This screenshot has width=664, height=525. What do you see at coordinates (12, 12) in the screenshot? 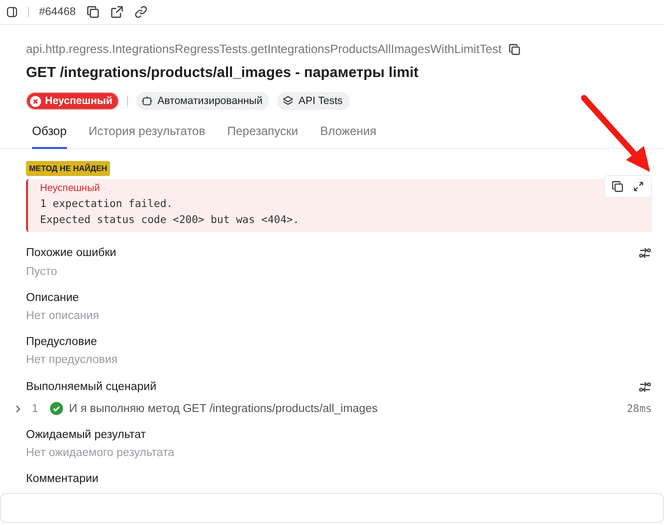
I see `sidebar-icon` at bounding box center [12, 12].